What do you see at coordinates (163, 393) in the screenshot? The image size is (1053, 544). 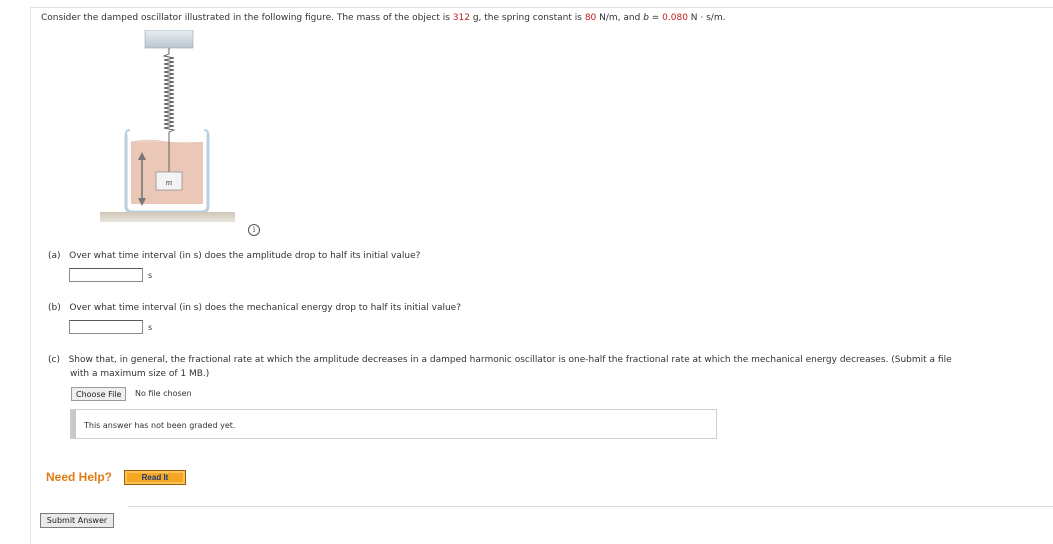 I see `file-status: No file chosen` at bounding box center [163, 393].